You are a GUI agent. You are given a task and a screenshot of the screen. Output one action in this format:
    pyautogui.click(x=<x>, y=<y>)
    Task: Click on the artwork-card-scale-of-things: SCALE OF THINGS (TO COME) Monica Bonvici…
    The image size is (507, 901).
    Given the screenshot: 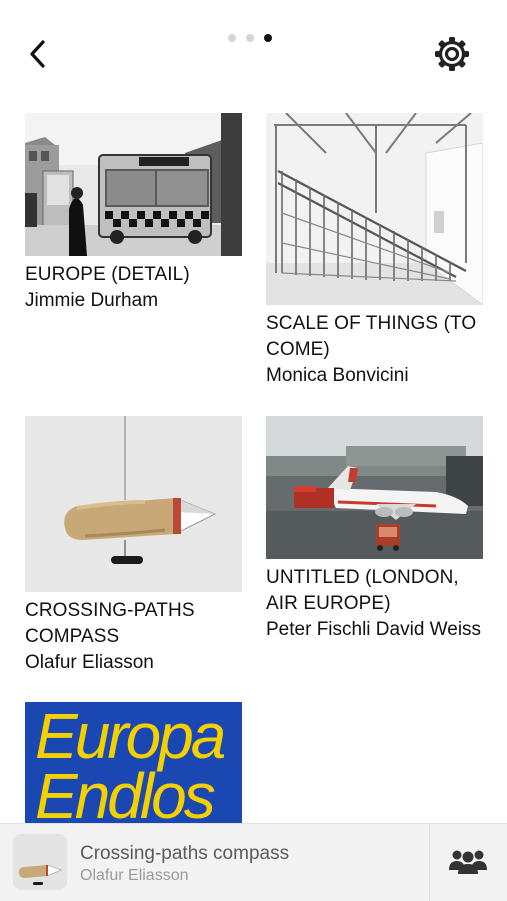 What is the action you would take?
    pyautogui.click(x=375, y=251)
    